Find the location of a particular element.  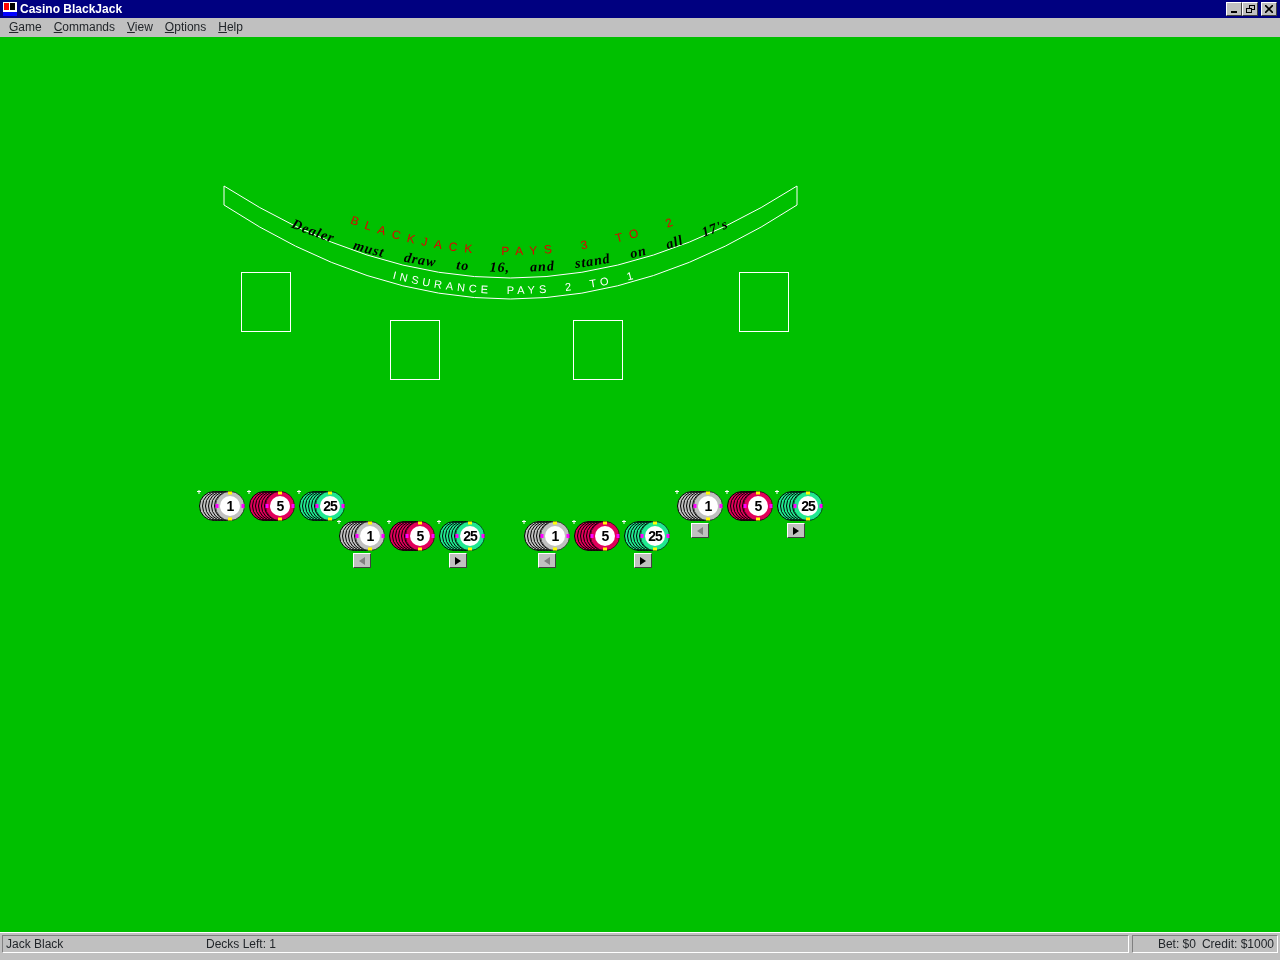

insurance-payout-word: 1 is located at coordinates (631, 275).